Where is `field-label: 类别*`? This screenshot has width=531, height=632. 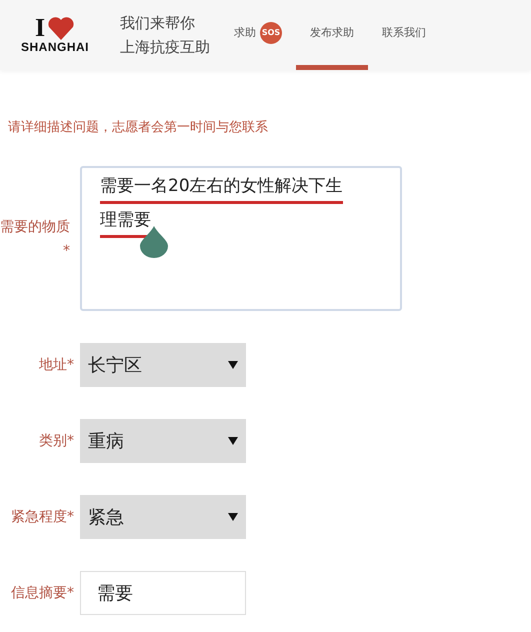 field-label: 类别* is located at coordinates (56, 441).